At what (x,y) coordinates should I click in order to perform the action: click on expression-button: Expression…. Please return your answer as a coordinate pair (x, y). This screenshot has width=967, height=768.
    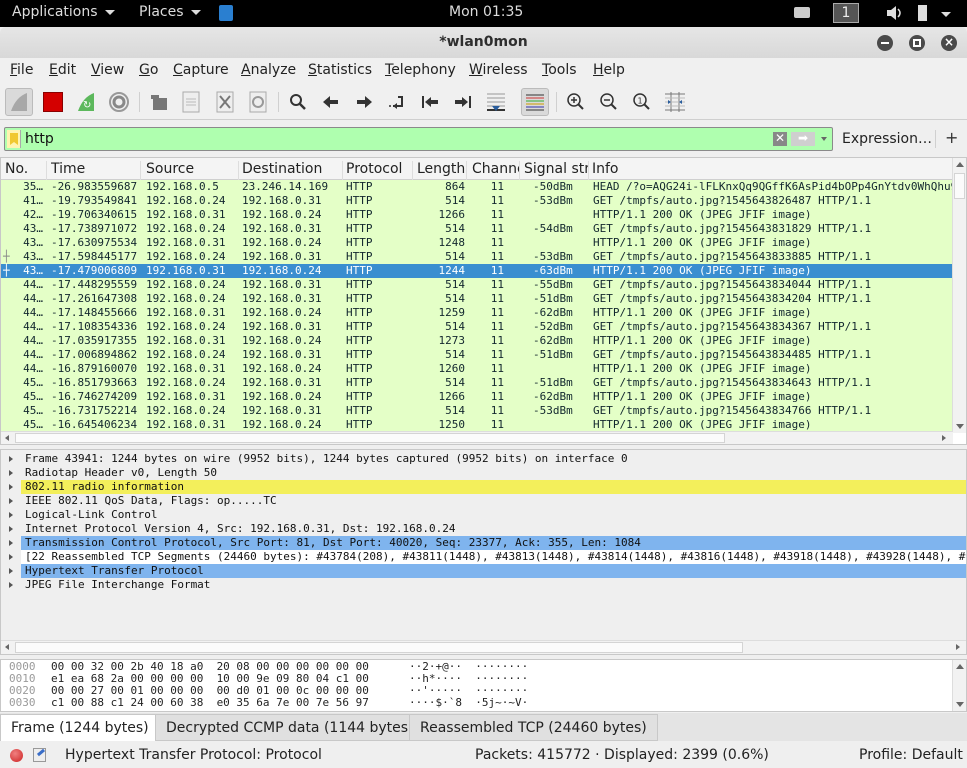
    Looking at the image, I should click on (887, 139).